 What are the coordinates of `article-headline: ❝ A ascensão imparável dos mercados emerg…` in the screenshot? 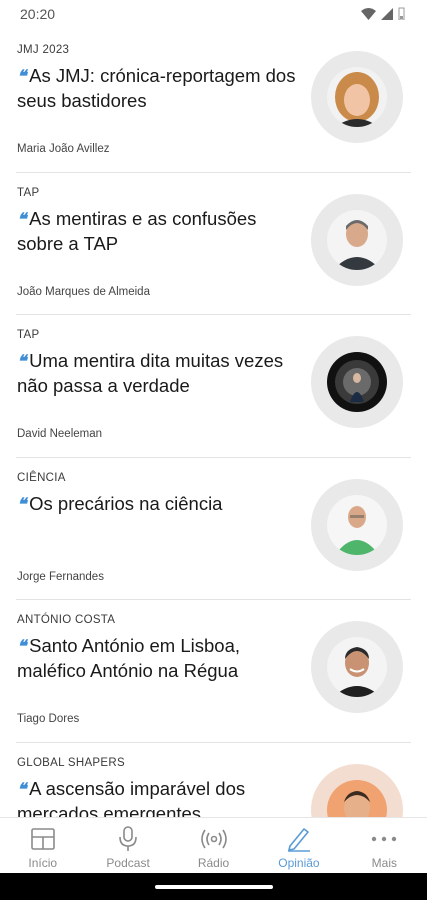 It's located at (157, 797).